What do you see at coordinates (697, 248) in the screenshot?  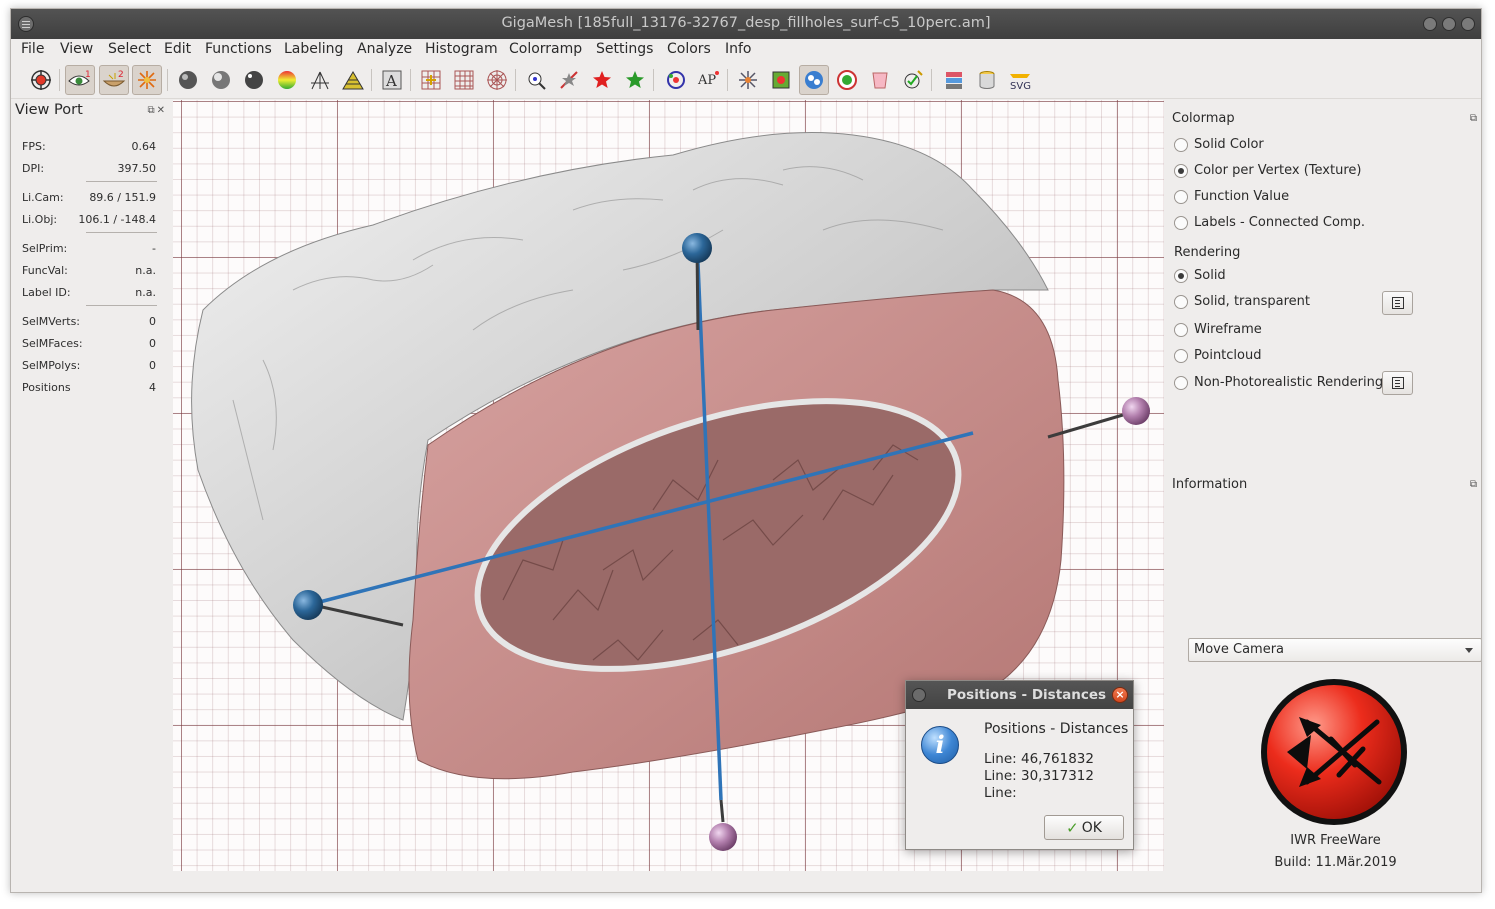 I see `marker-blue-top` at bounding box center [697, 248].